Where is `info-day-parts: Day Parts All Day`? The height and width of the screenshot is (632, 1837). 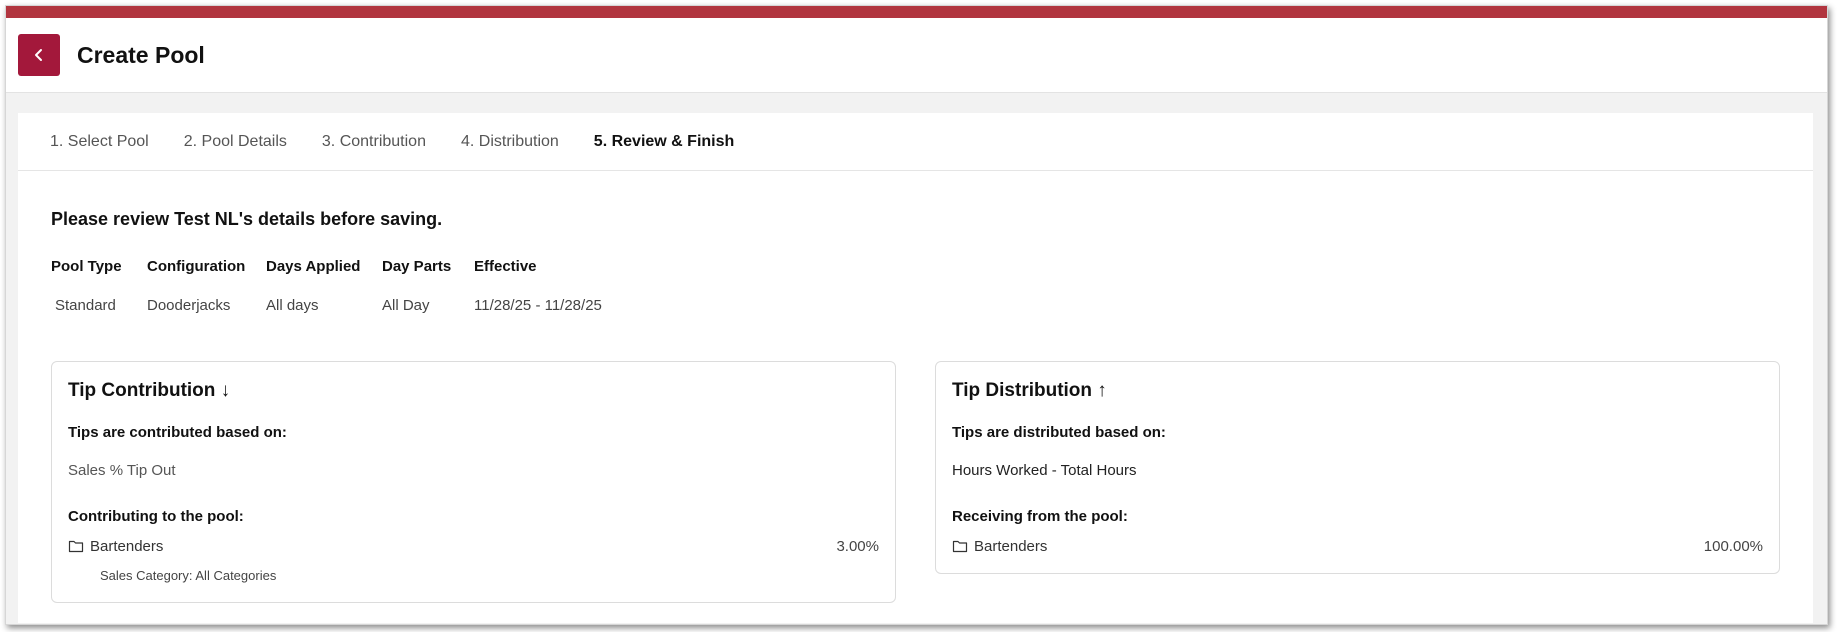 info-day-parts: Day Parts All Day is located at coordinates (416, 286).